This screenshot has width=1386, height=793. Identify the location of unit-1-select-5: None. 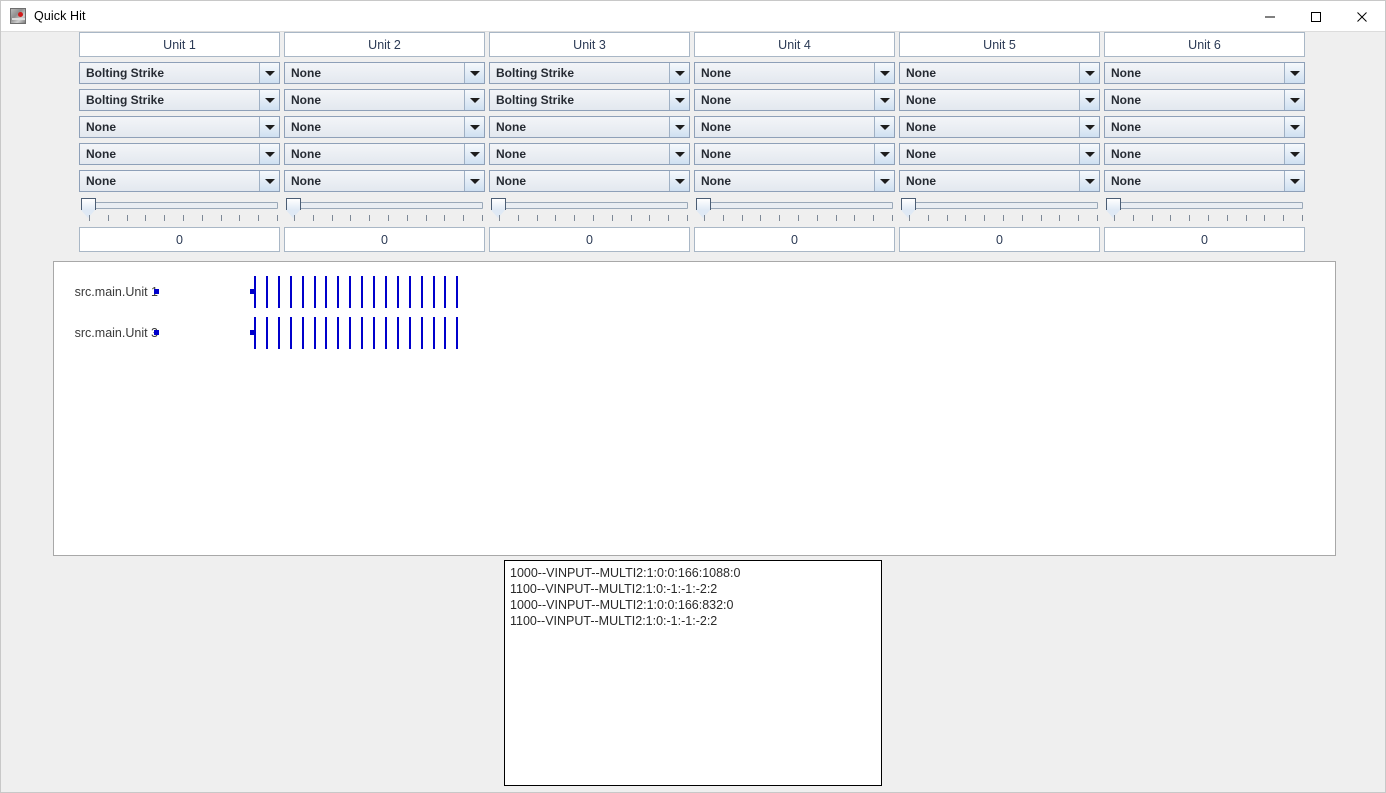
(179, 181).